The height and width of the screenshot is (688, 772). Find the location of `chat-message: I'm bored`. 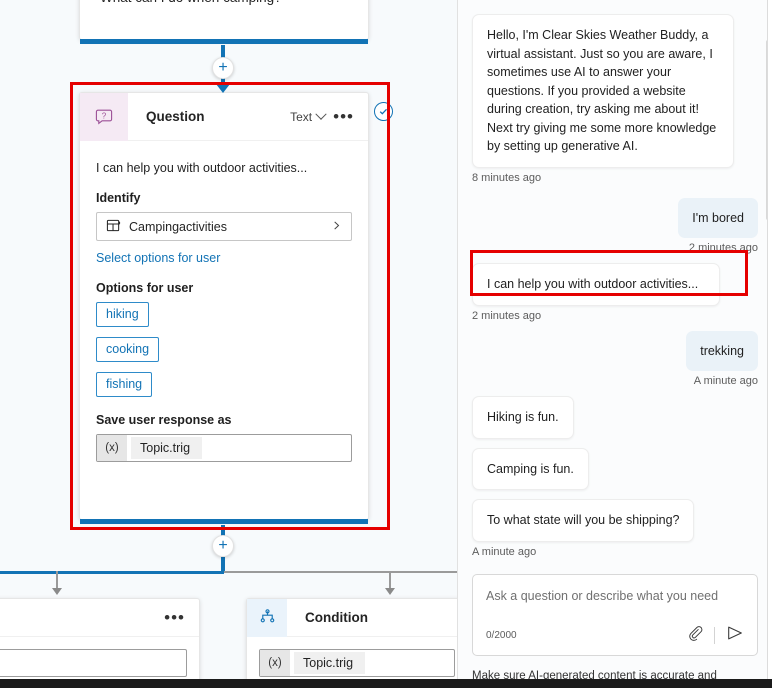

chat-message: I'm bored is located at coordinates (615, 217).